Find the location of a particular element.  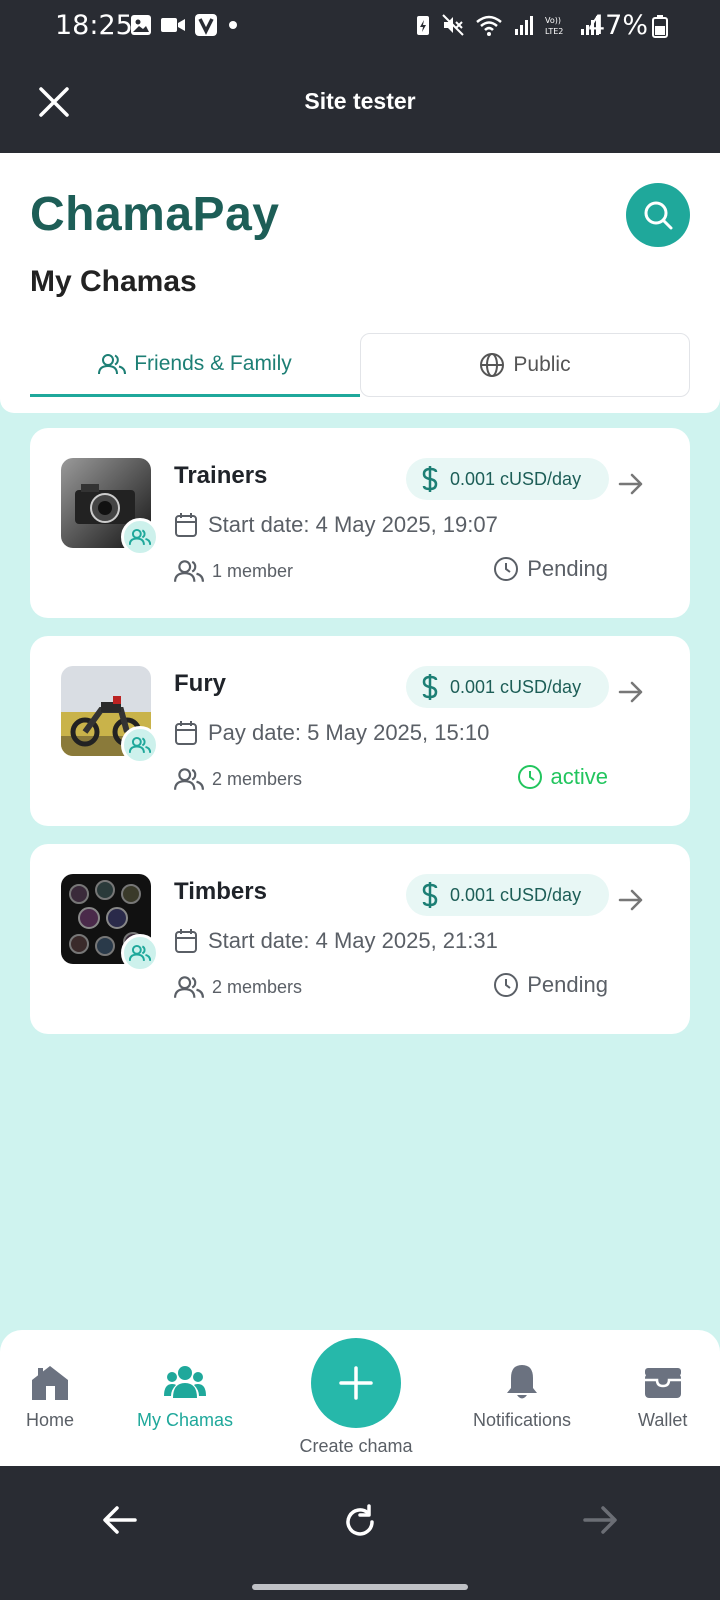

signal-icon is located at coordinates (524, 25).